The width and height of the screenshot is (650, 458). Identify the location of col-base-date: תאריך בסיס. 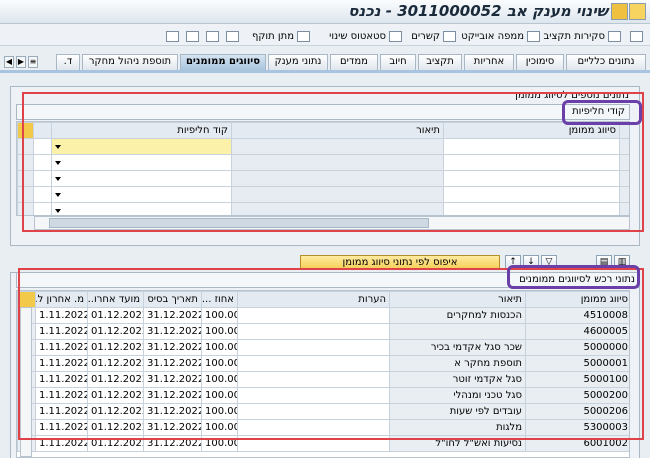
(172, 299).